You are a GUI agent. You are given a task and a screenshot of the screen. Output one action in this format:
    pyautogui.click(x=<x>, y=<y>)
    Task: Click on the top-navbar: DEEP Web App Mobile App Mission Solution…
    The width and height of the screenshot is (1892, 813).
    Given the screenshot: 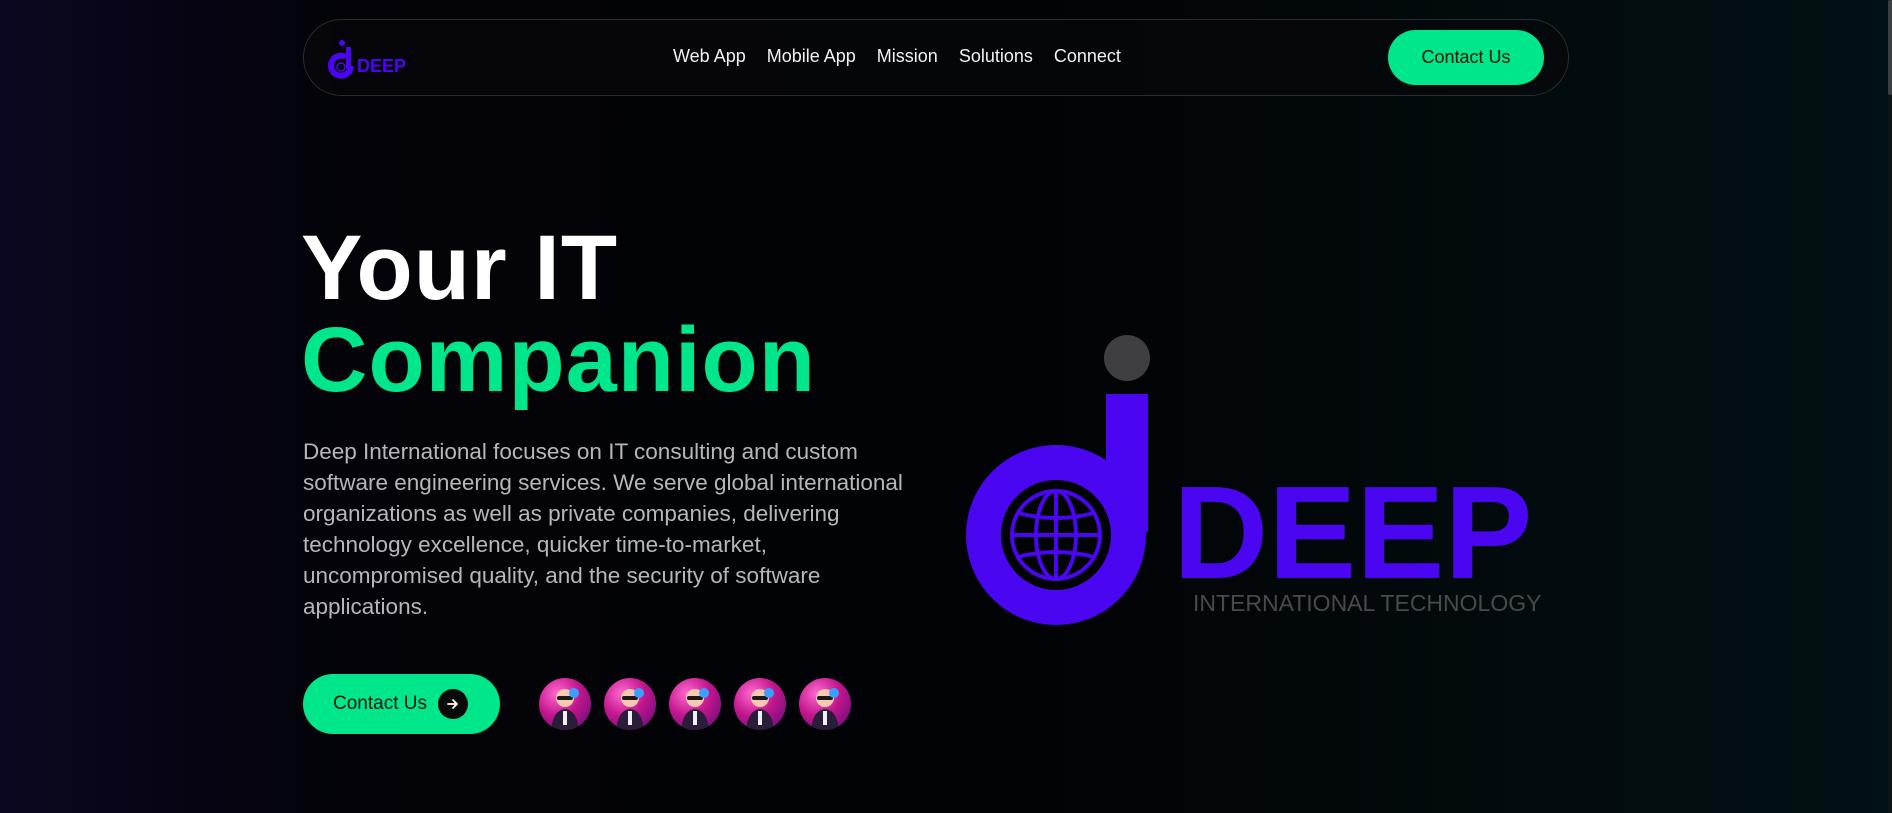 What is the action you would take?
    pyautogui.click(x=936, y=57)
    